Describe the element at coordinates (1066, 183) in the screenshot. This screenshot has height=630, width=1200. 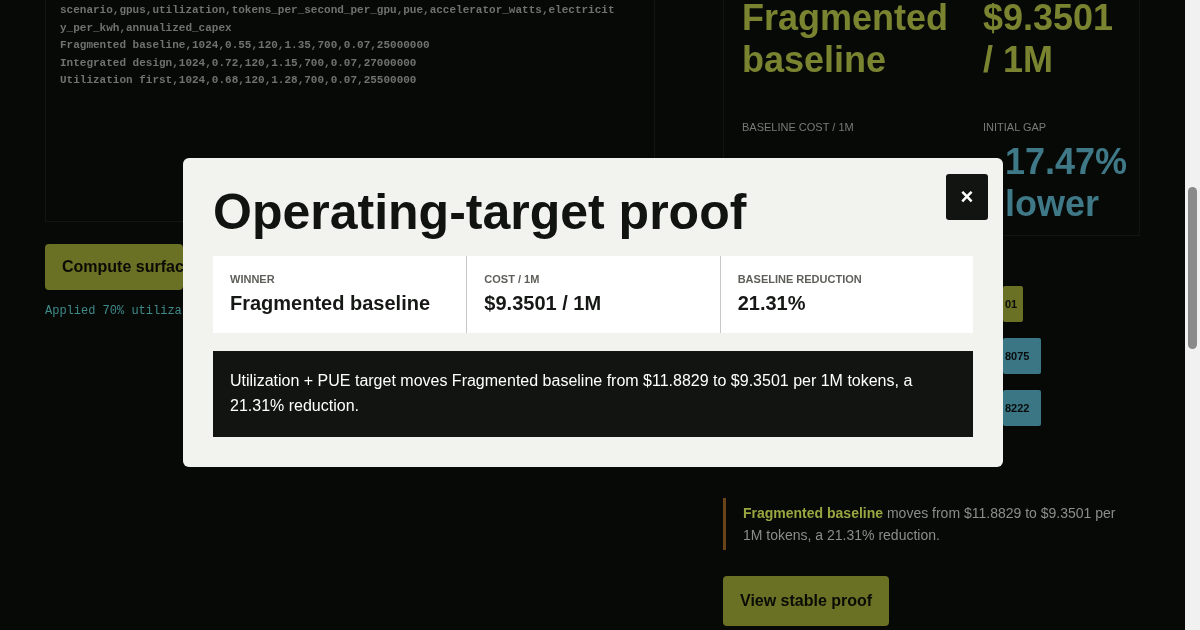
I see `gap-value: 17.47% lower` at that location.